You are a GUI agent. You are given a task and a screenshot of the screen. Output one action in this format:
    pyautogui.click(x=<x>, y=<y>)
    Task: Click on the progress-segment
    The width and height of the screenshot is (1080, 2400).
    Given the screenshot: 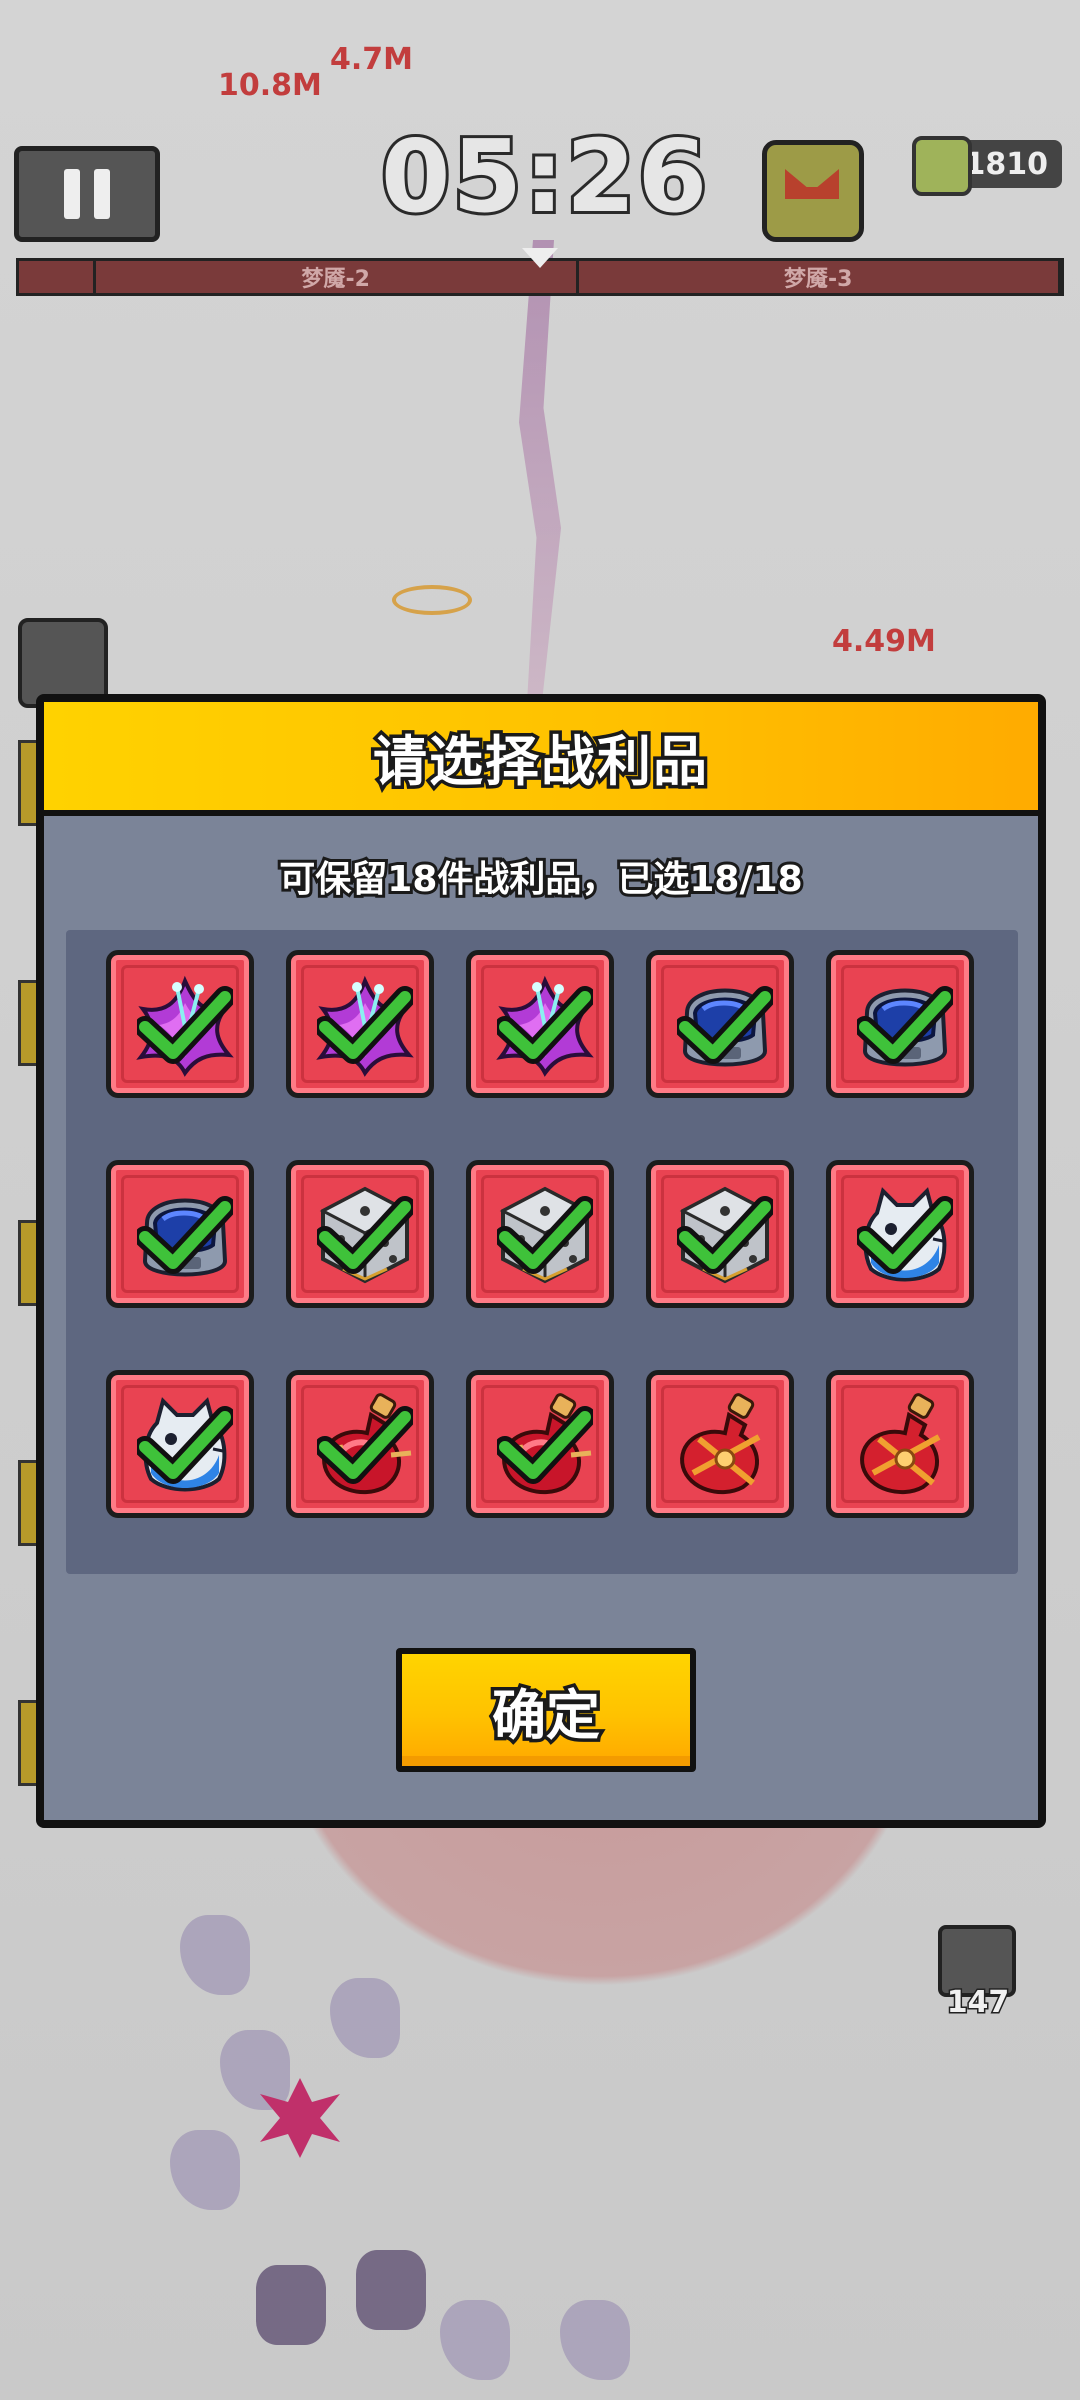 What is the action you would take?
    pyautogui.click(x=57, y=277)
    